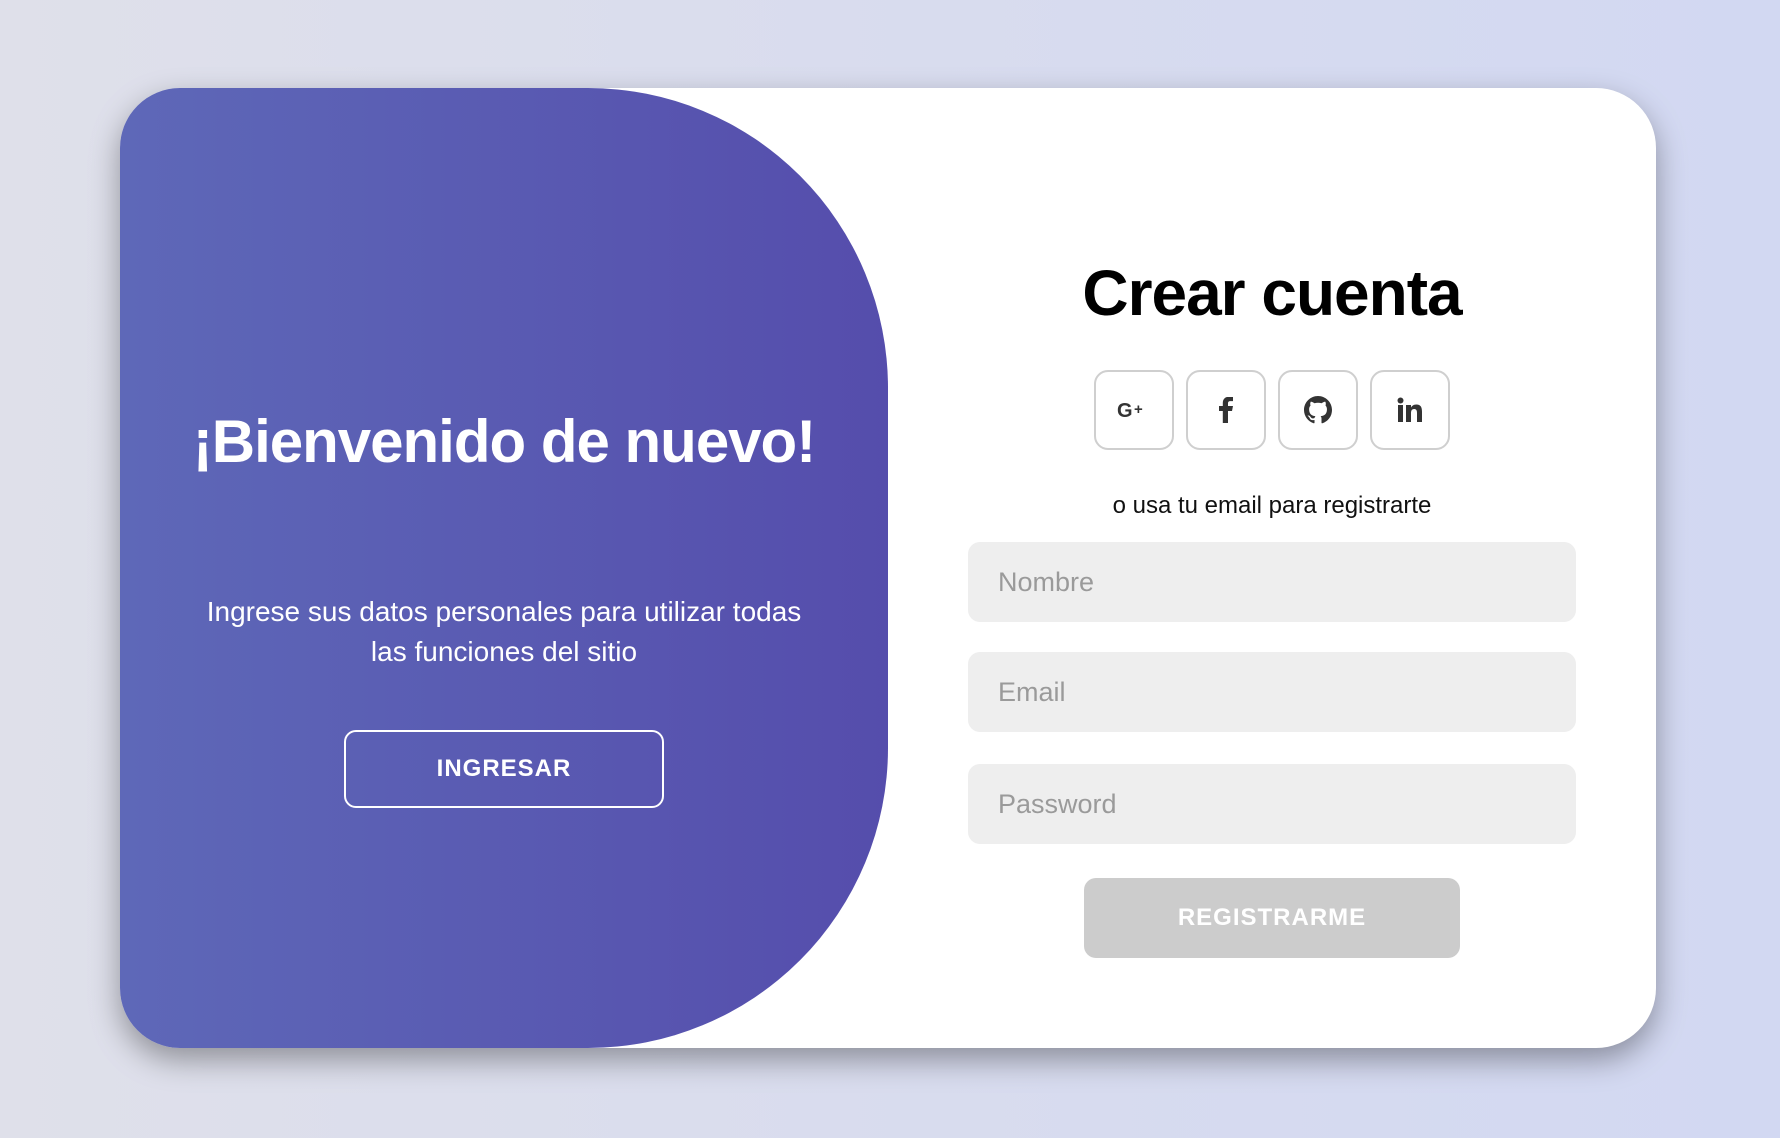 The image size is (1780, 1138). What do you see at coordinates (1272, 410) in the screenshot?
I see `social-buttons: G +` at bounding box center [1272, 410].